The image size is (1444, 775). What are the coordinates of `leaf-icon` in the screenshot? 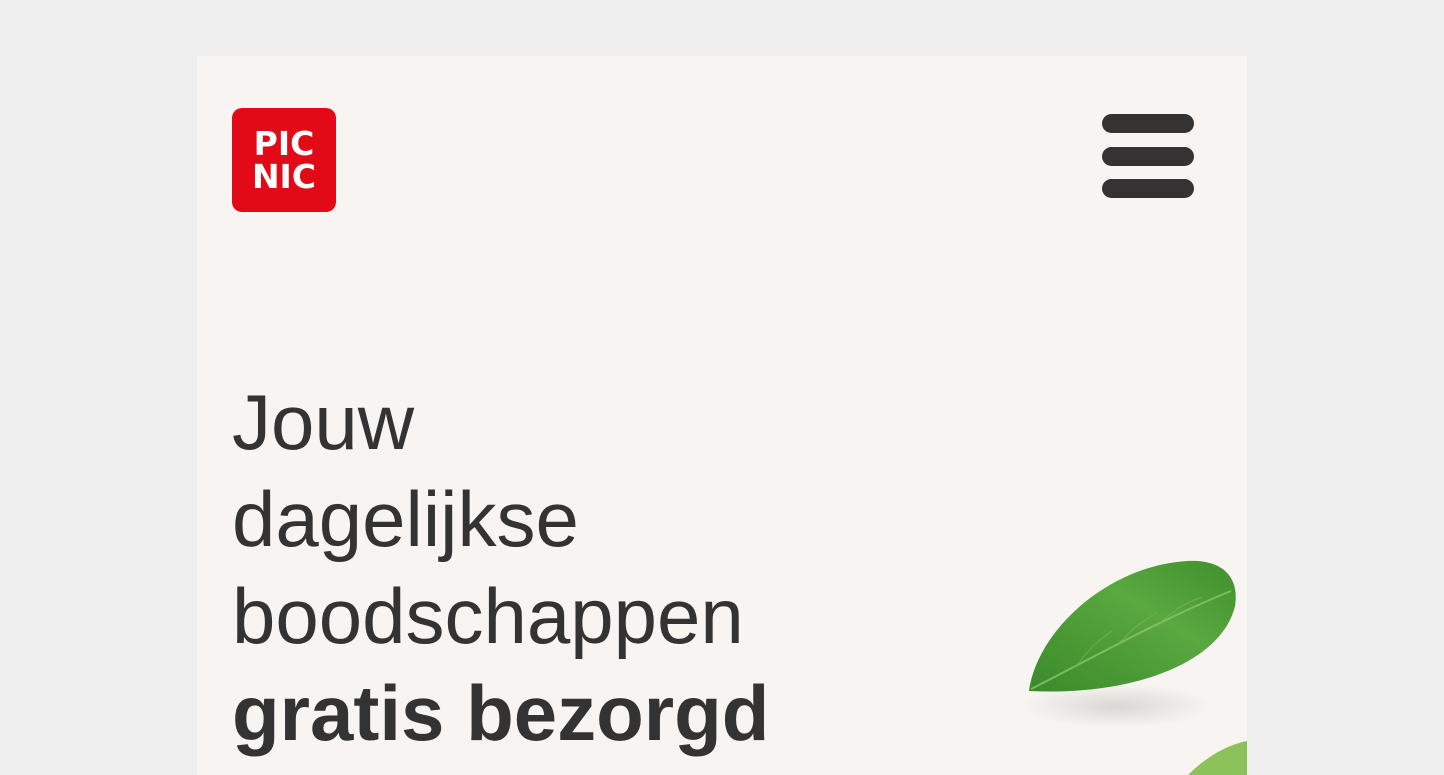 It's located at (1129, 644).